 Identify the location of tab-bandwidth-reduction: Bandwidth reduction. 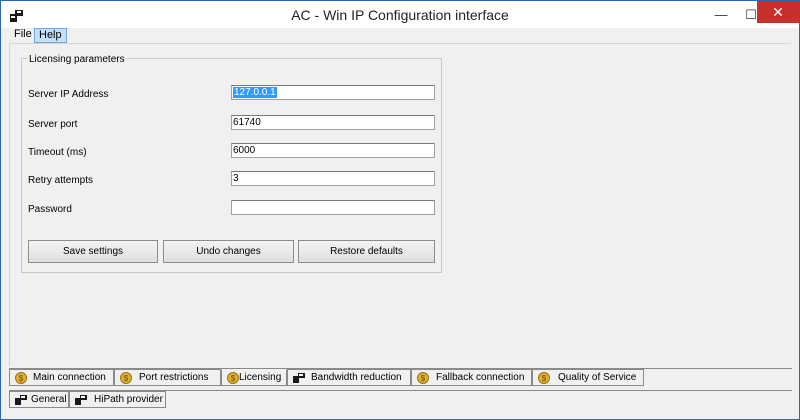
(349, 377).